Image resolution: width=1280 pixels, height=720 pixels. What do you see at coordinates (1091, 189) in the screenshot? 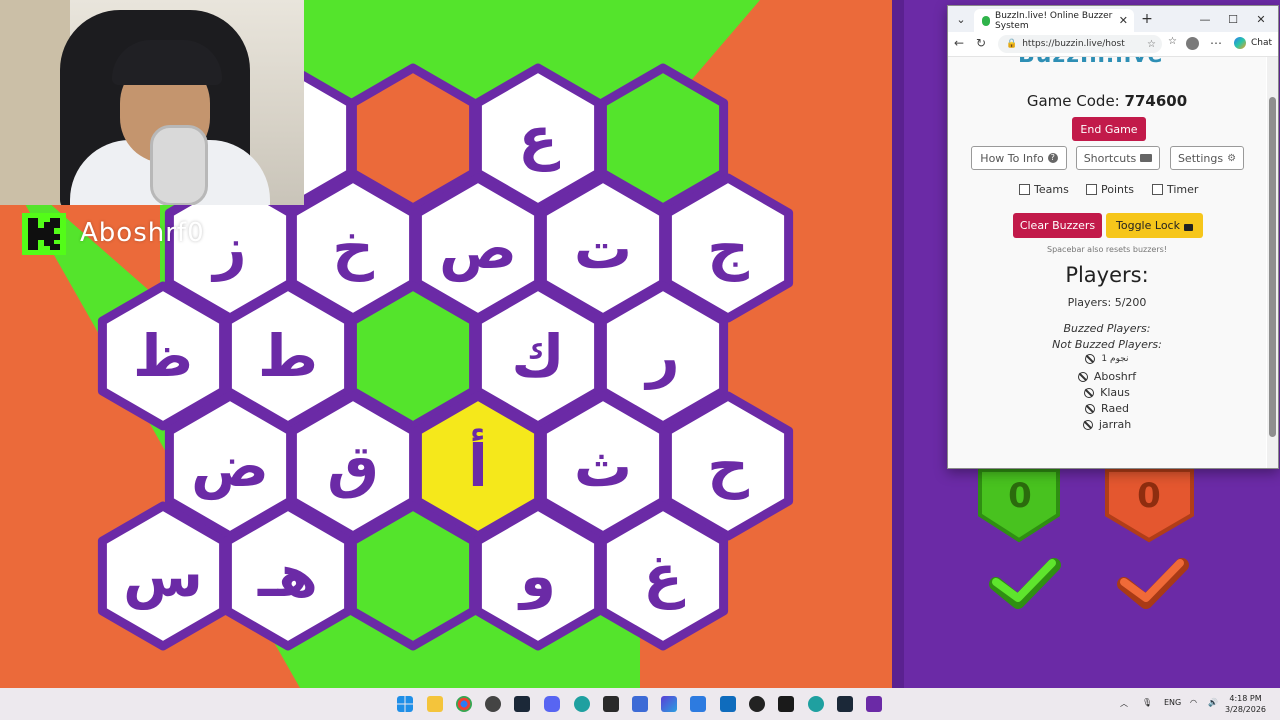
I see `points-checkbox-box` at bounding box center [1091, 189].